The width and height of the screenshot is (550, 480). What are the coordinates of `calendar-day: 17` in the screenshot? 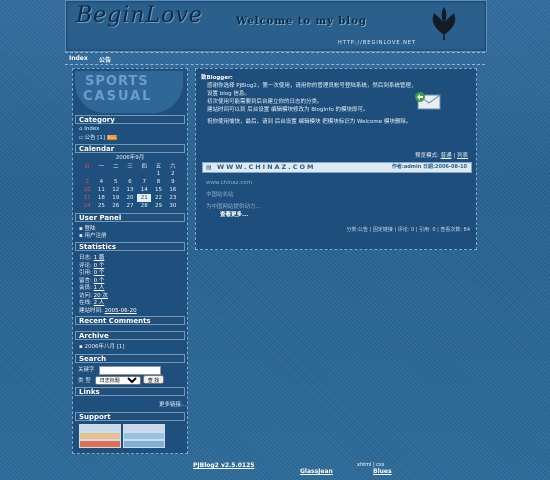 It's located at (87, 198).